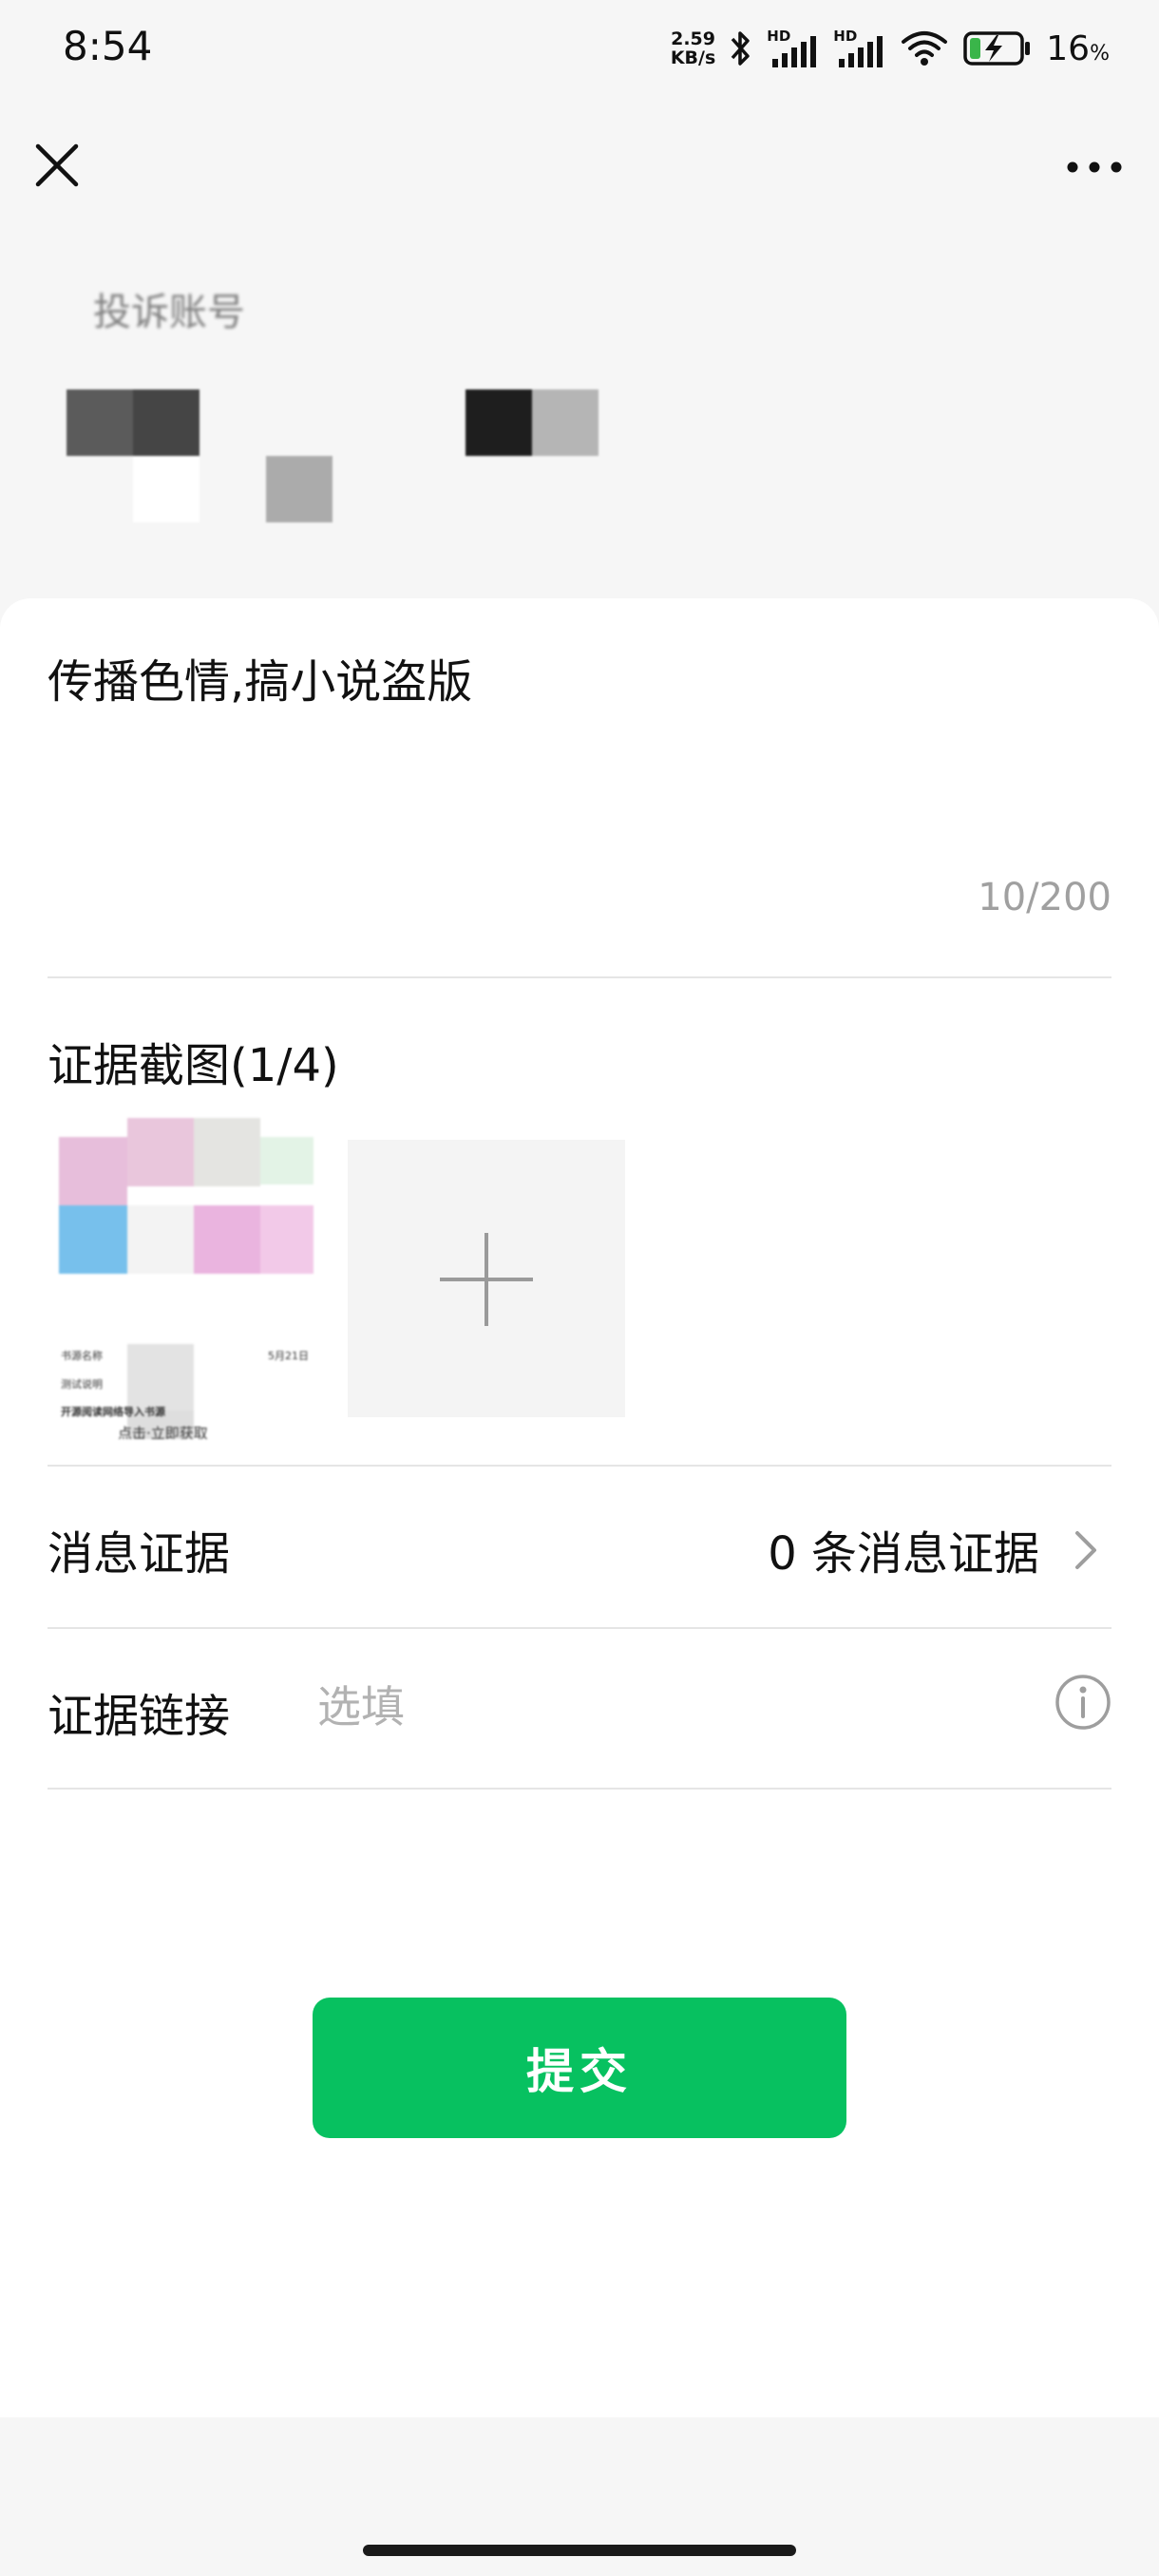 This screenshot has height=2576, width=1159. I want to click on account-label: 投诉账号, so click(169, 312).